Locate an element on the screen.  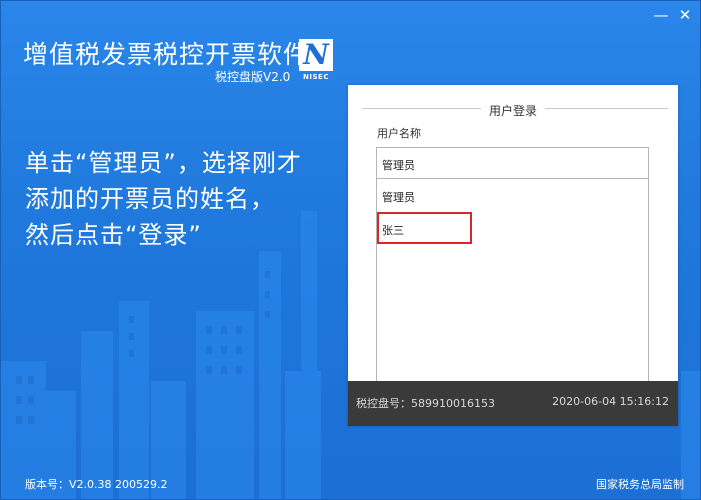
nisec-logo: N NISEC is located at coordinates (316, 61).